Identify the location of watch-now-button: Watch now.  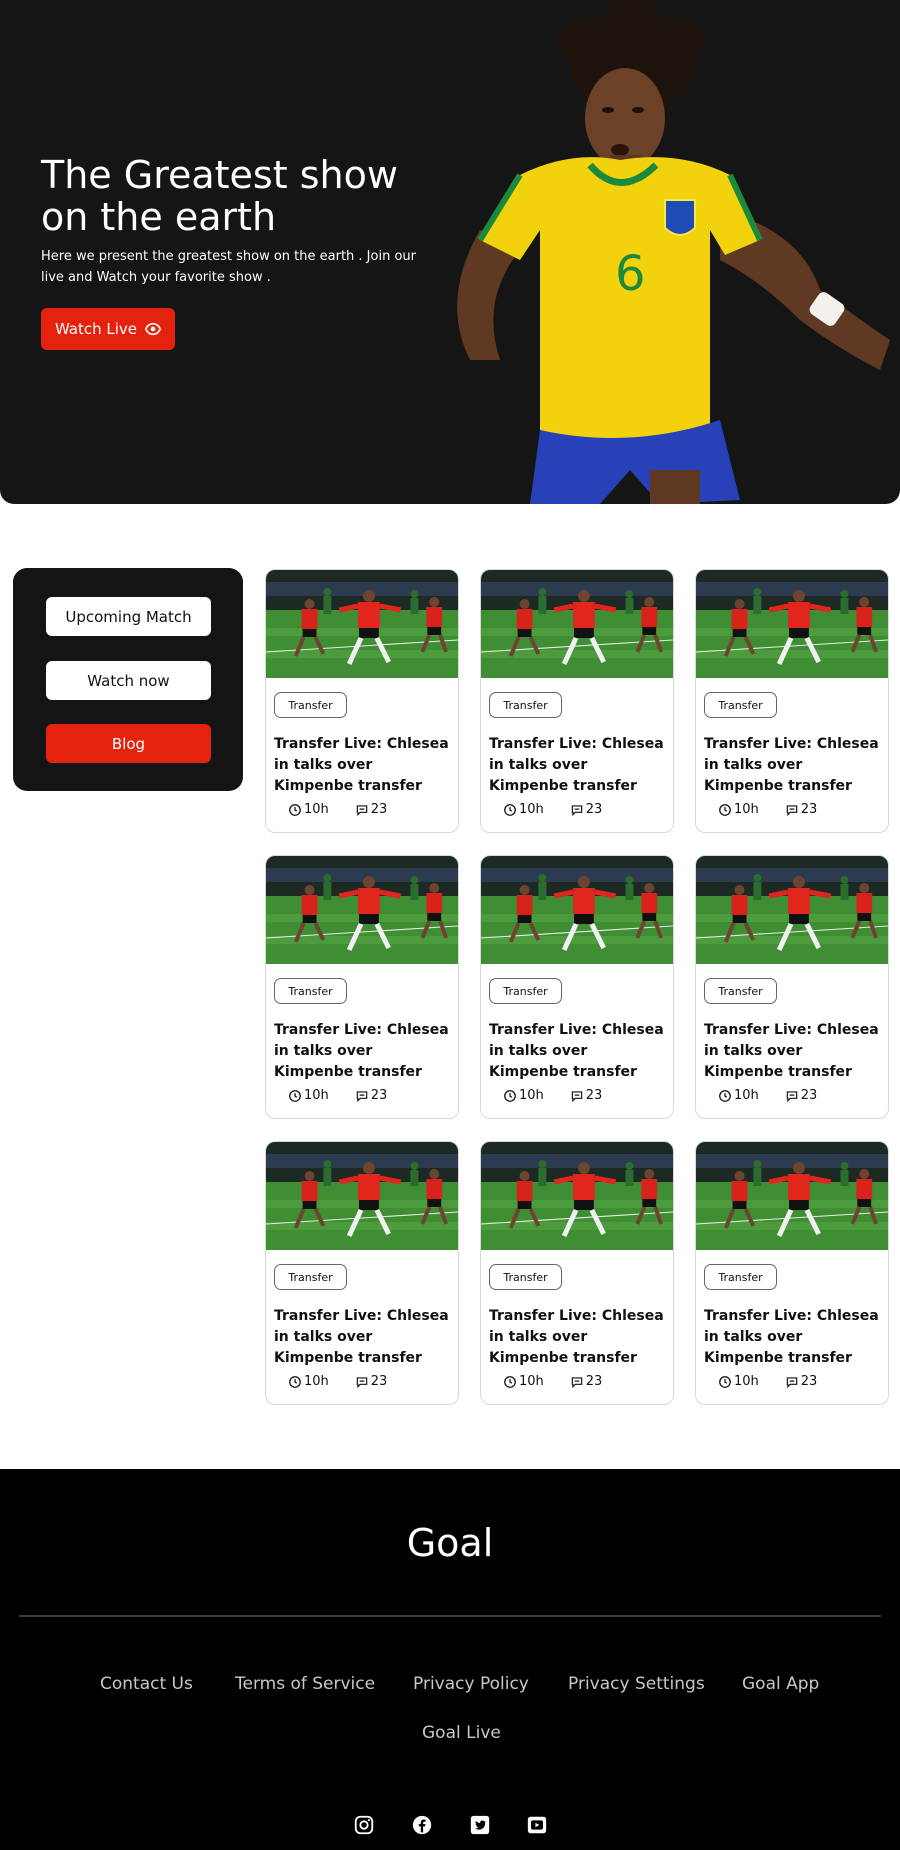
(128, 680).